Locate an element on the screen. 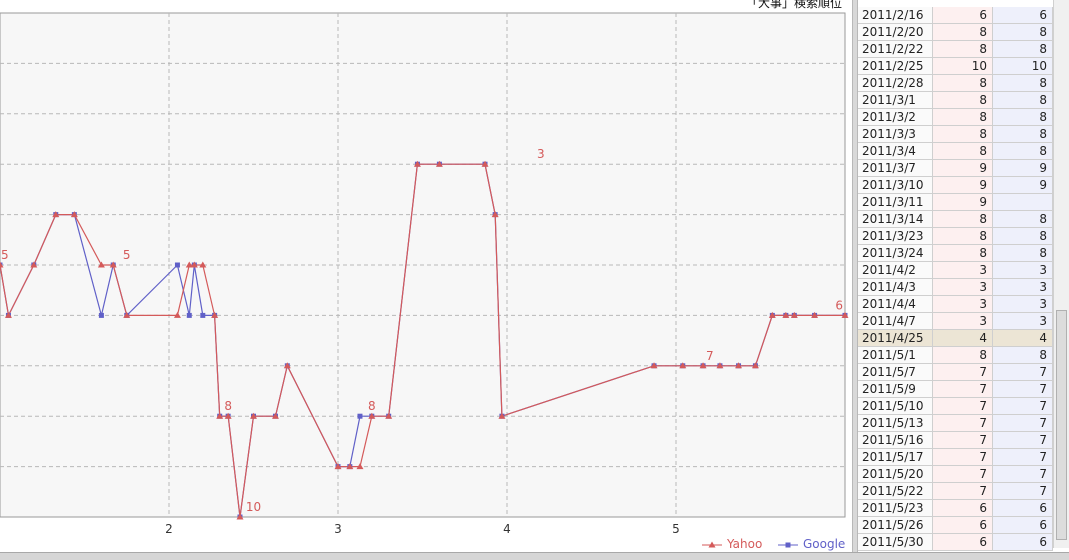 This screenshot has width=1069, height=560. legend-marker-google is located at coordinates (788, 544).